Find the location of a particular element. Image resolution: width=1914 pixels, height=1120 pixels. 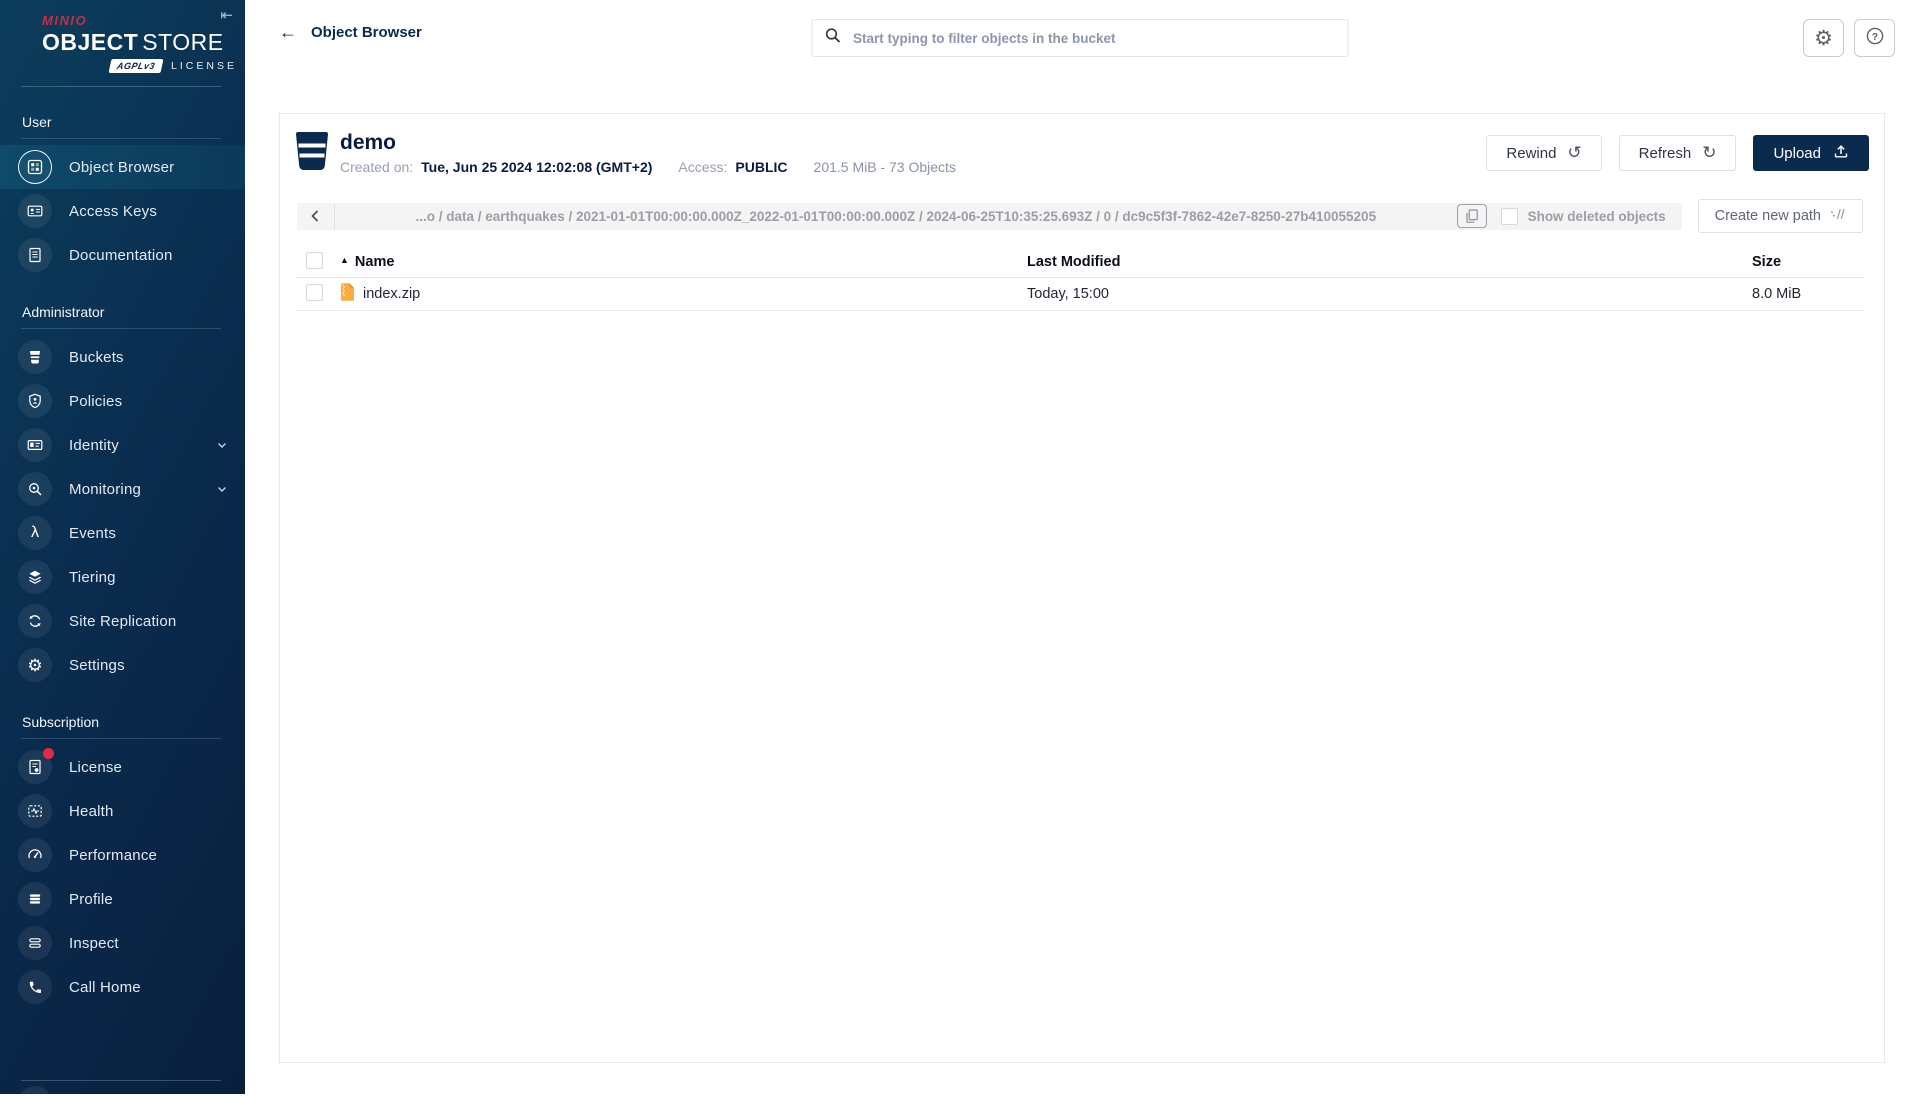

documentation-icon is located at coordinates (35, 255).